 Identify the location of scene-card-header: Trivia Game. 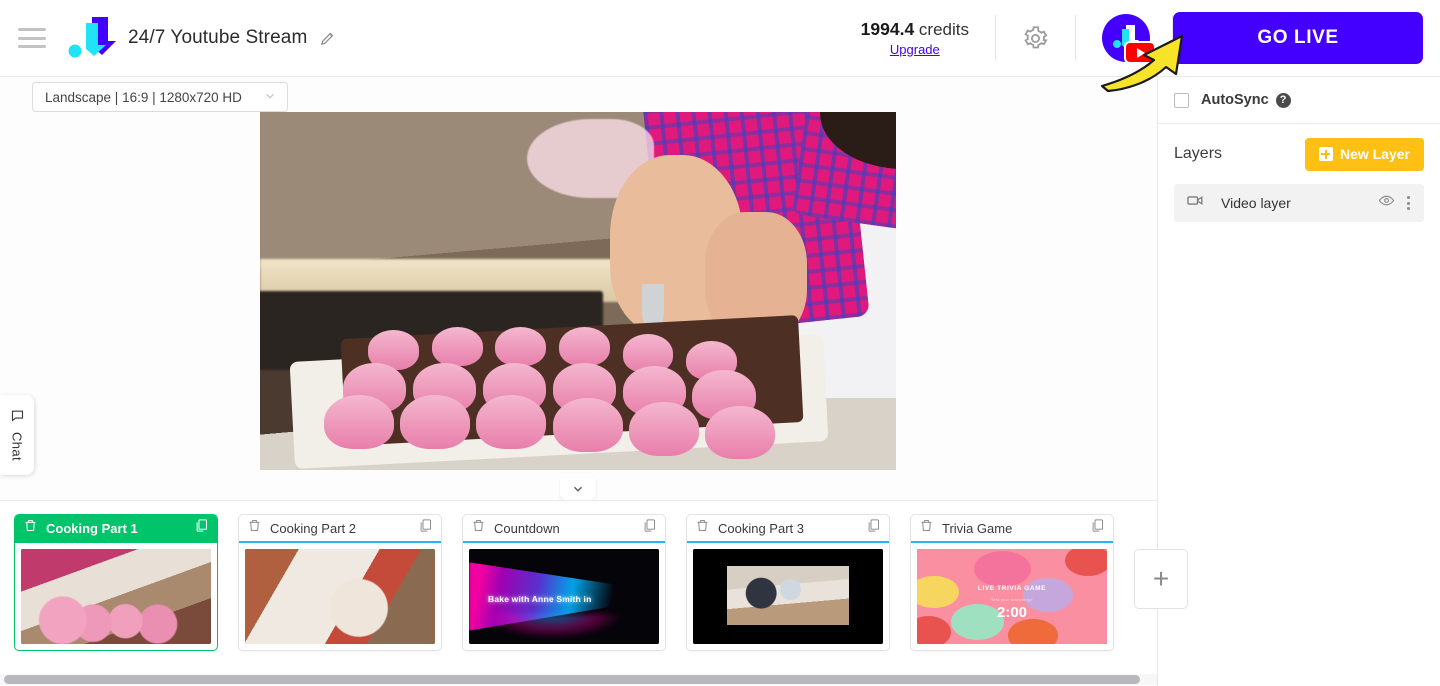
(1012, 529).